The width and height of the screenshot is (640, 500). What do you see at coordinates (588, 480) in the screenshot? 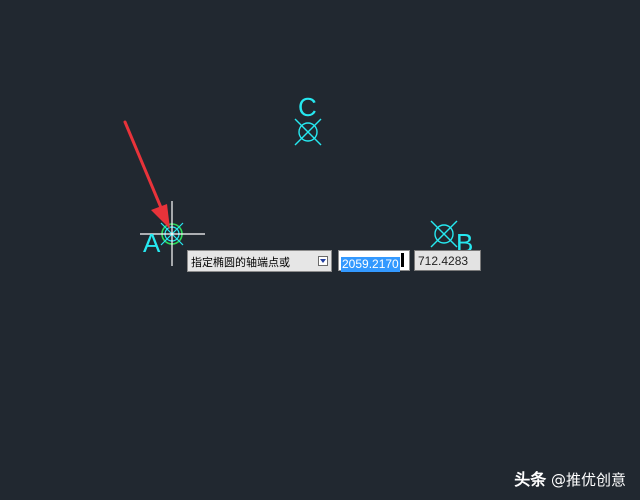
I see `watermark-author: @推优创意` at bounding box center [588, 480].